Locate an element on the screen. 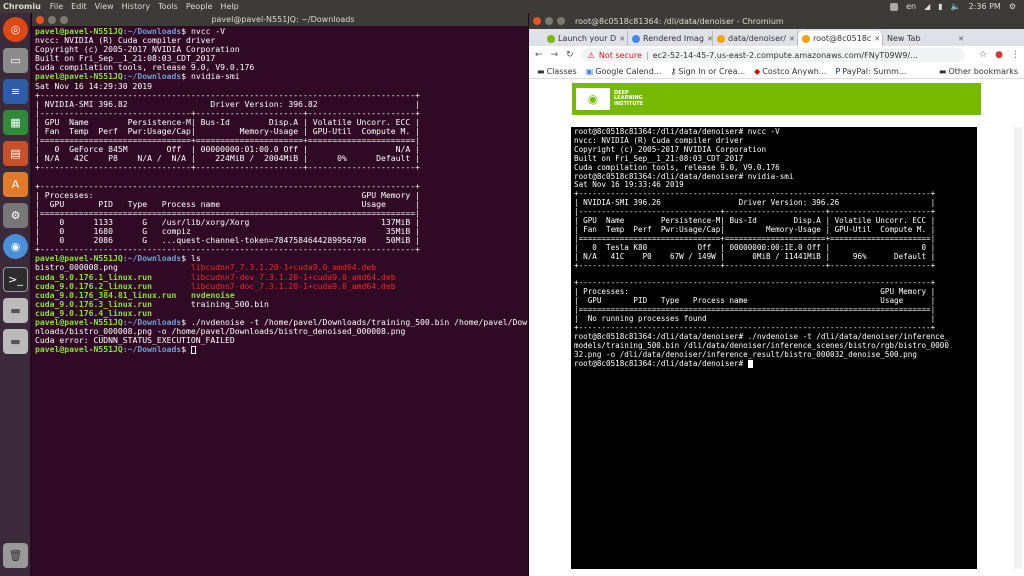 The width and height of the screenshot is (1024, 576). bookmark-classes: ▬ Classes is located at coordinates (557, 71).